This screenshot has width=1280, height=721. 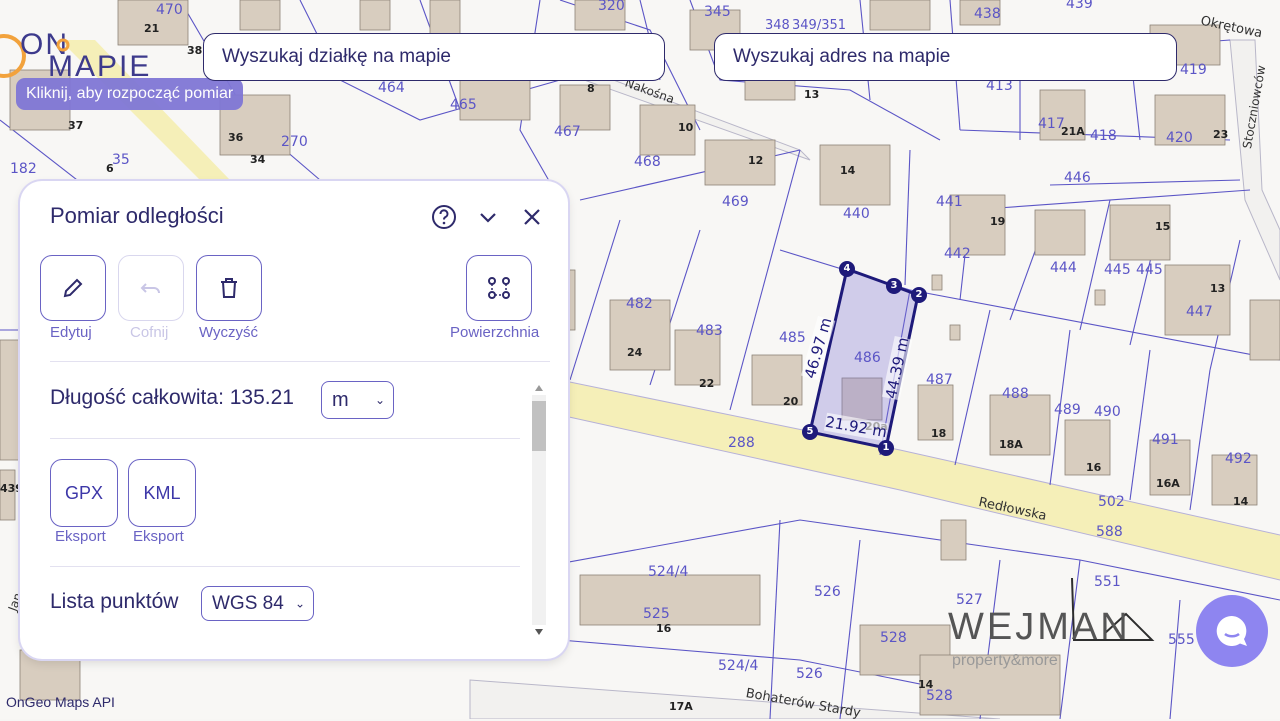 What do you see at coordinates (149, 332) in the screenshot?
I see `undo-label: Cofnij` at bounding box center [149, 332].